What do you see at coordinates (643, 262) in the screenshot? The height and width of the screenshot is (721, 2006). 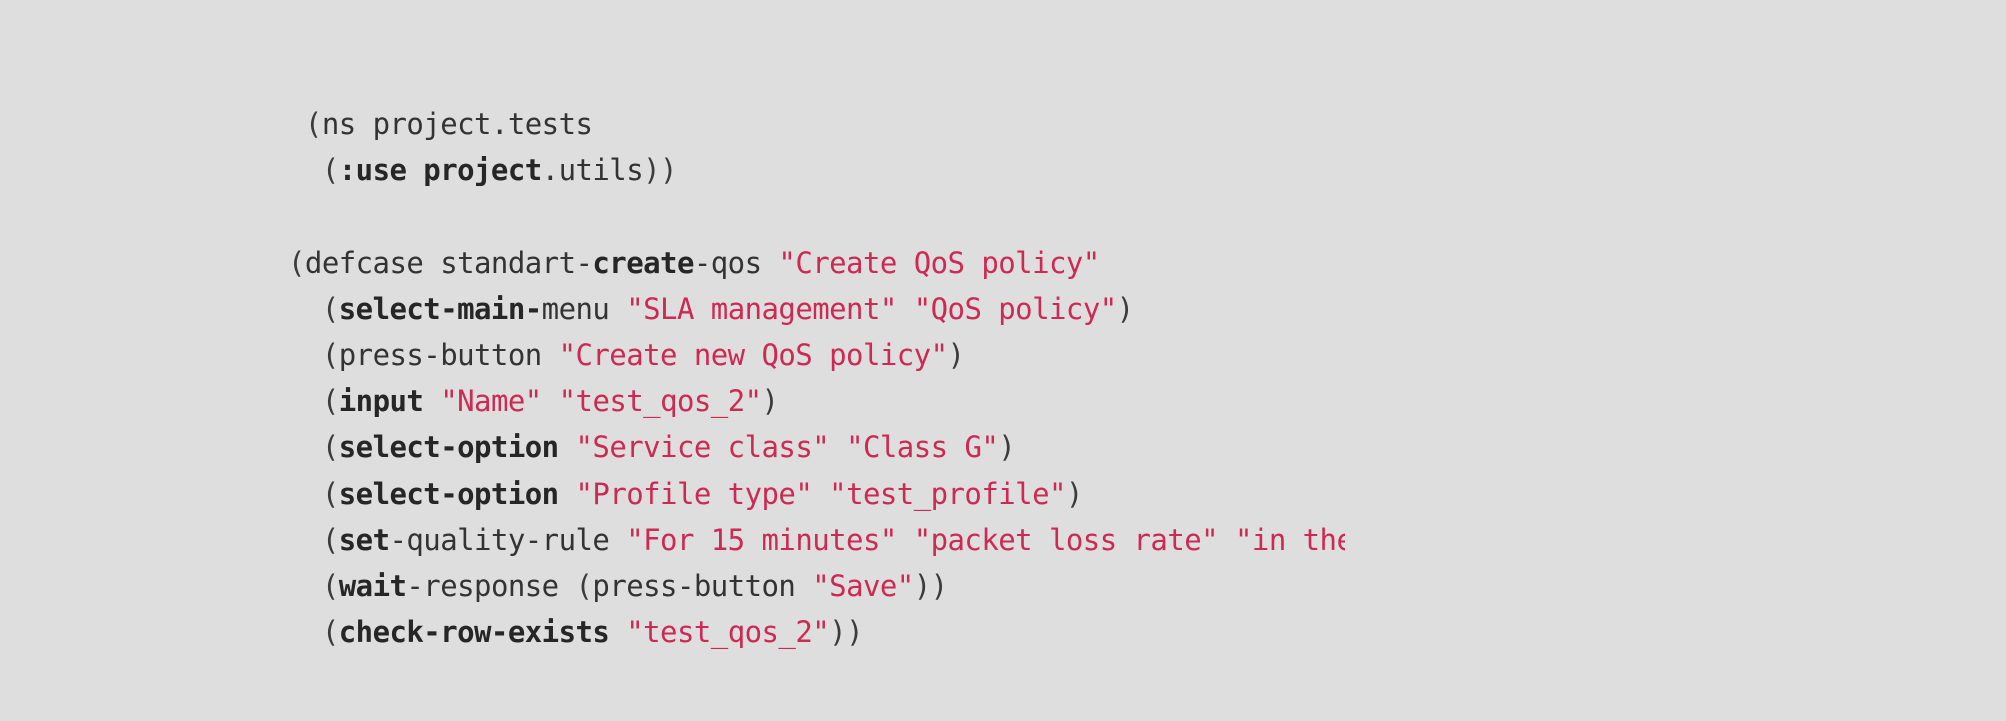 I see `code-token-bold: create` at bounding box center [643, 262].